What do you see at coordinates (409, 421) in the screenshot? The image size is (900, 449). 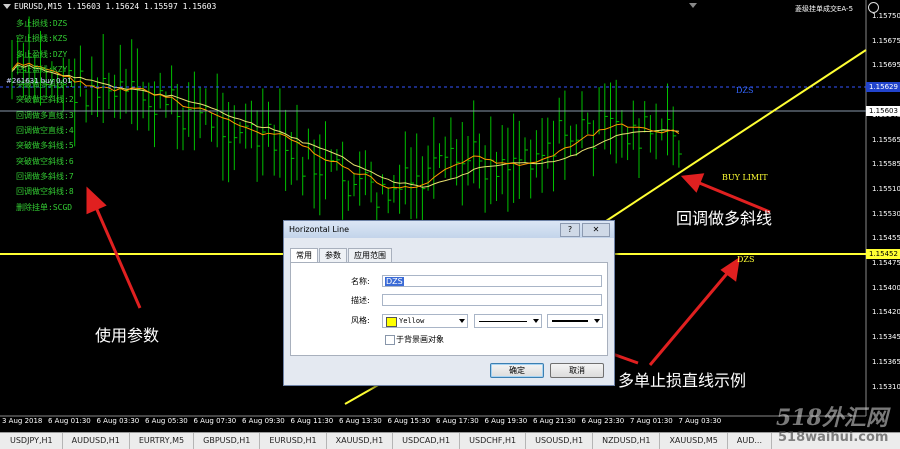 I see `time-axis-label: 6 Aug 15:30` at bounding box center [409, 421].